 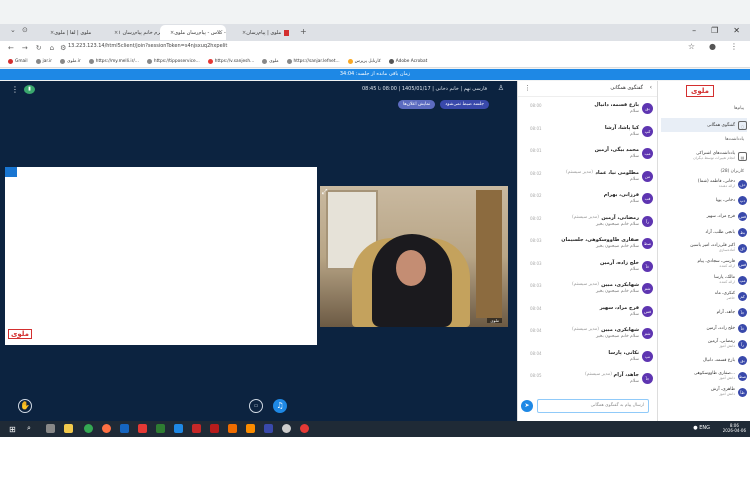 I want to click on browser-tab: × ملوی | لقا | ملوی, so click(x=70, y=32).